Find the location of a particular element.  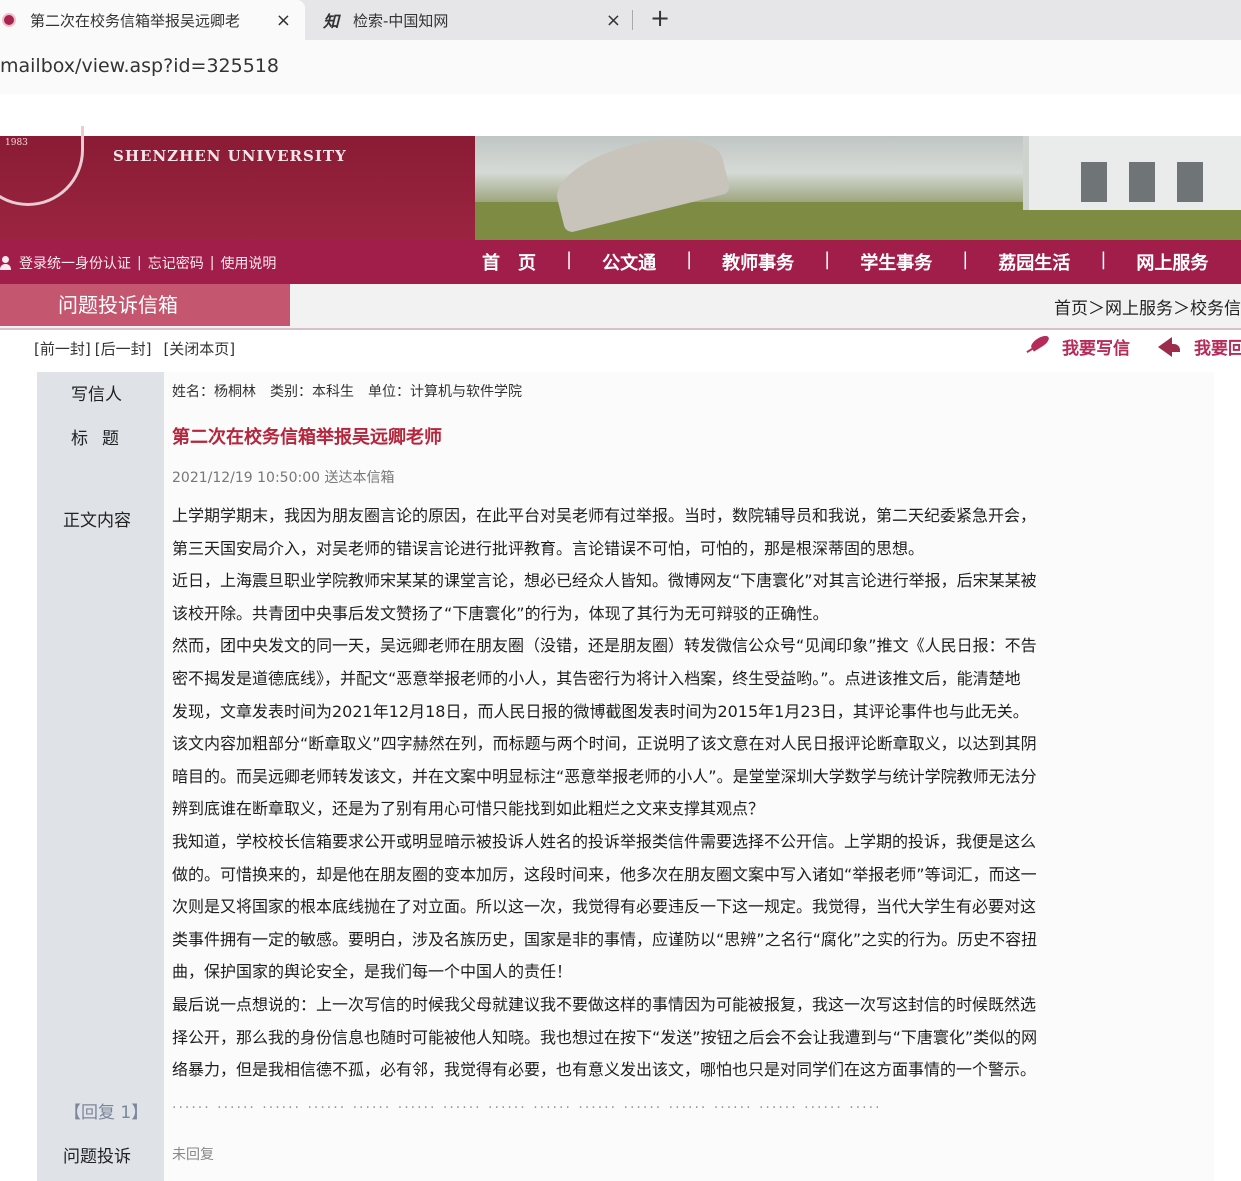

nav-documents: 公文通 is located at coordinates (629, 262).